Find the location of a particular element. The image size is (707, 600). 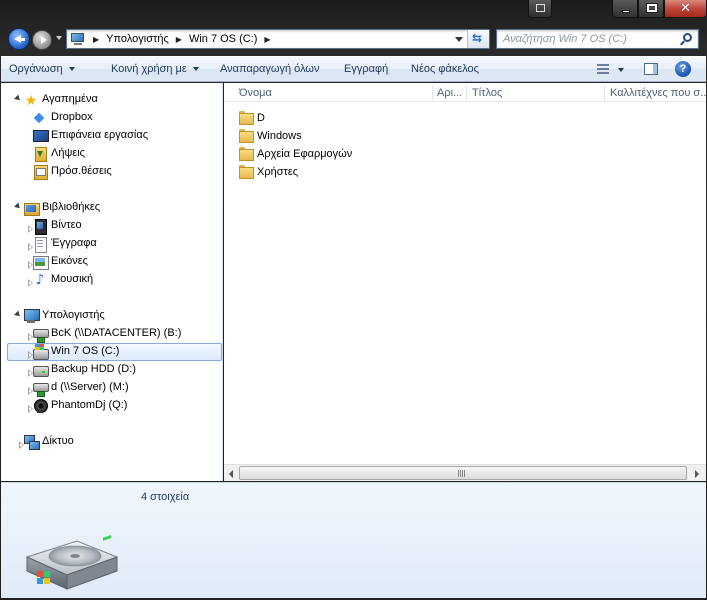

nav-item-label: Μουσική is located at coordinates (72, 279).